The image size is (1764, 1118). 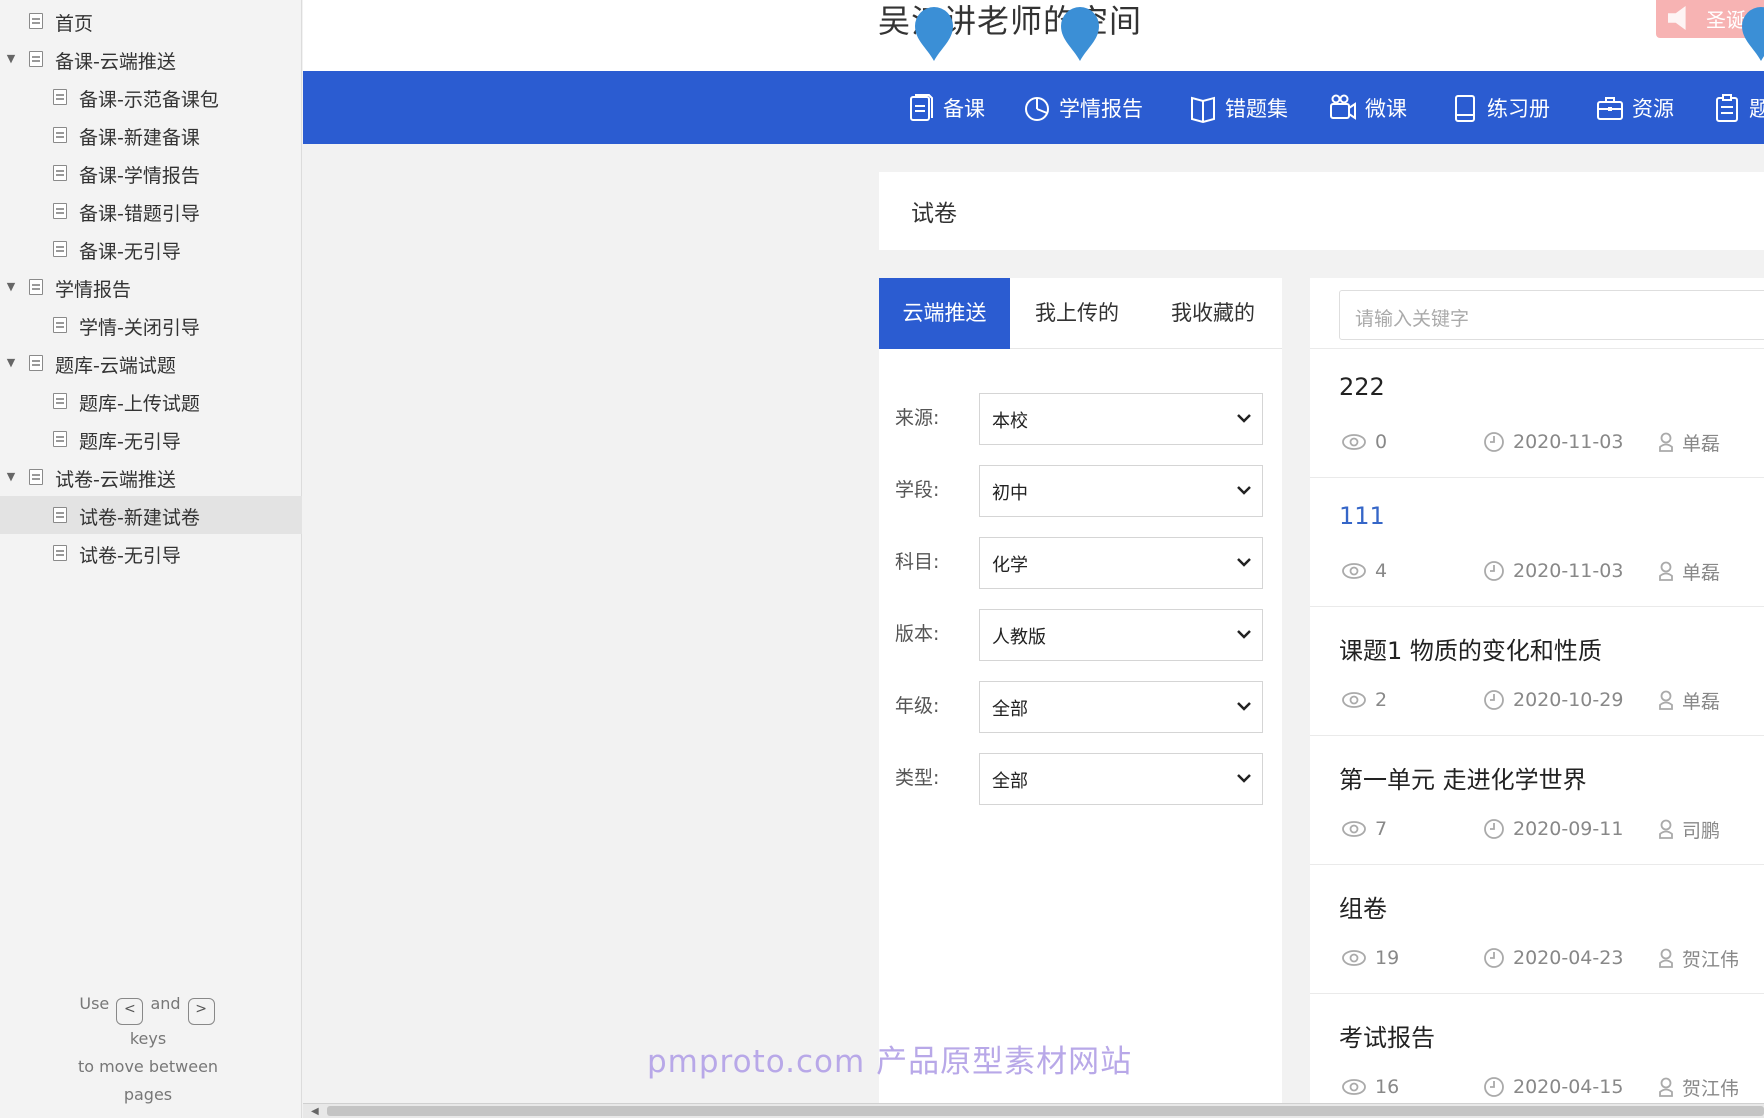 What do you see at coordinates (1610, 108) in the screenshot?
I see `briefcase-icon` at bounding box center [1610, 108].